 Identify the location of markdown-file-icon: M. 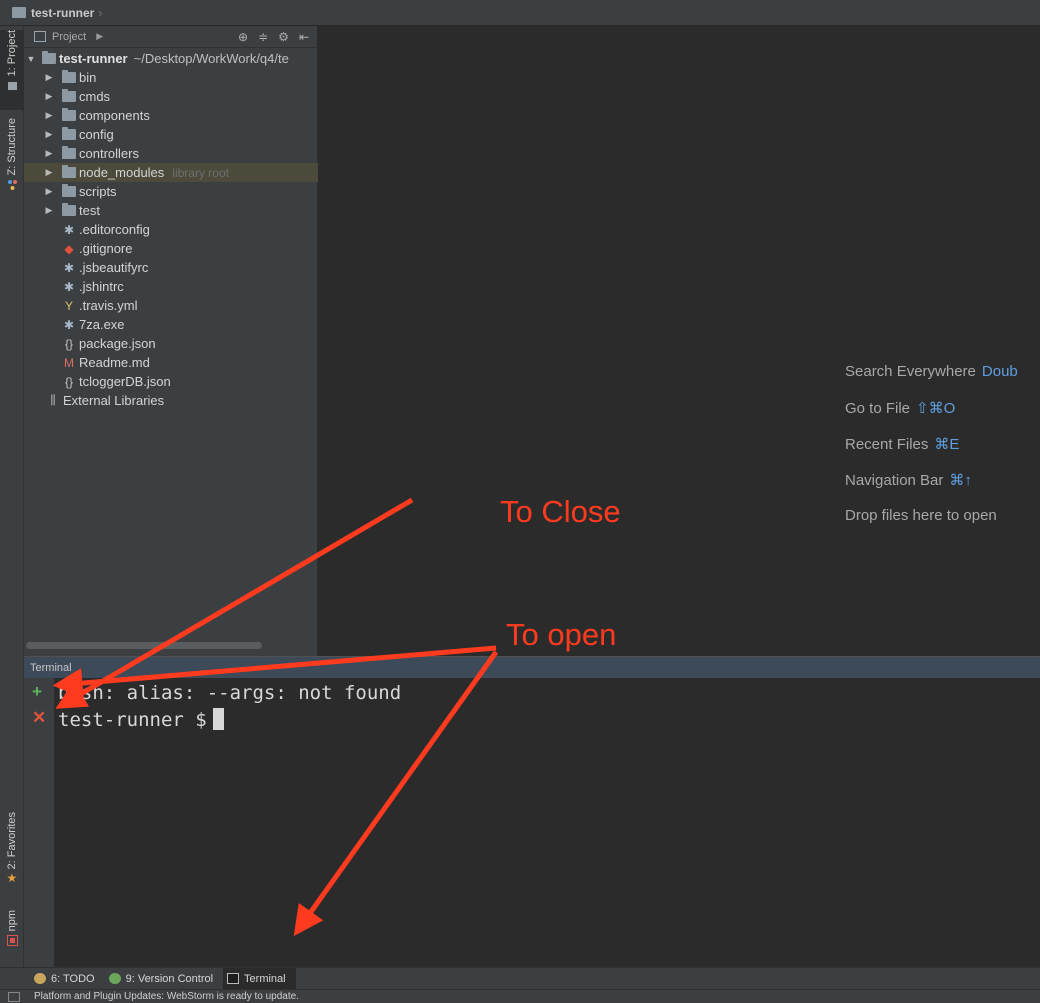
(69, 362).